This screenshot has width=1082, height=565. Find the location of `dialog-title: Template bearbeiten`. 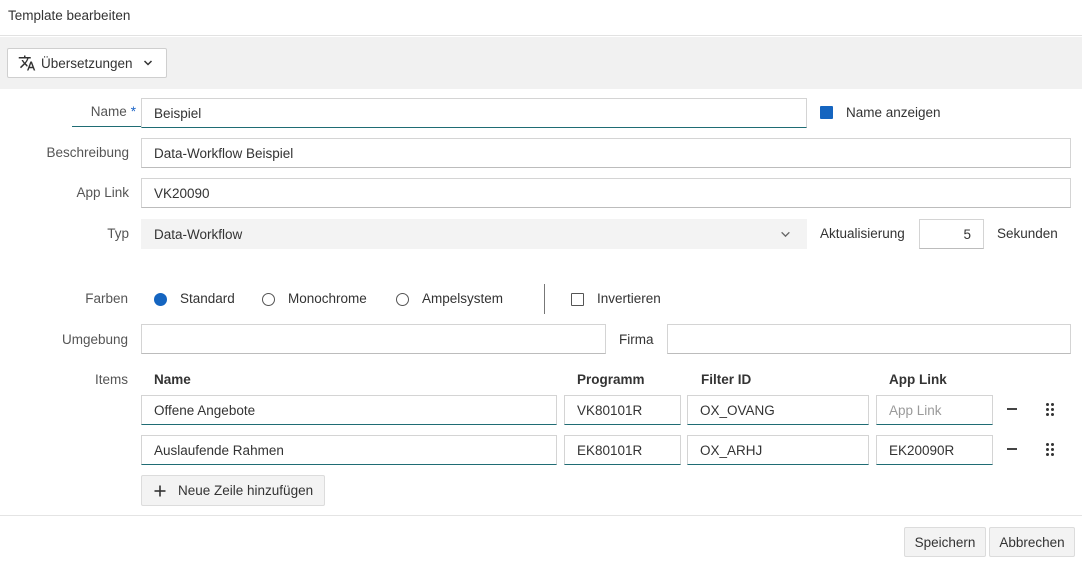

dialog-title: Template bearbeiten is located at coordinates (69, 15).